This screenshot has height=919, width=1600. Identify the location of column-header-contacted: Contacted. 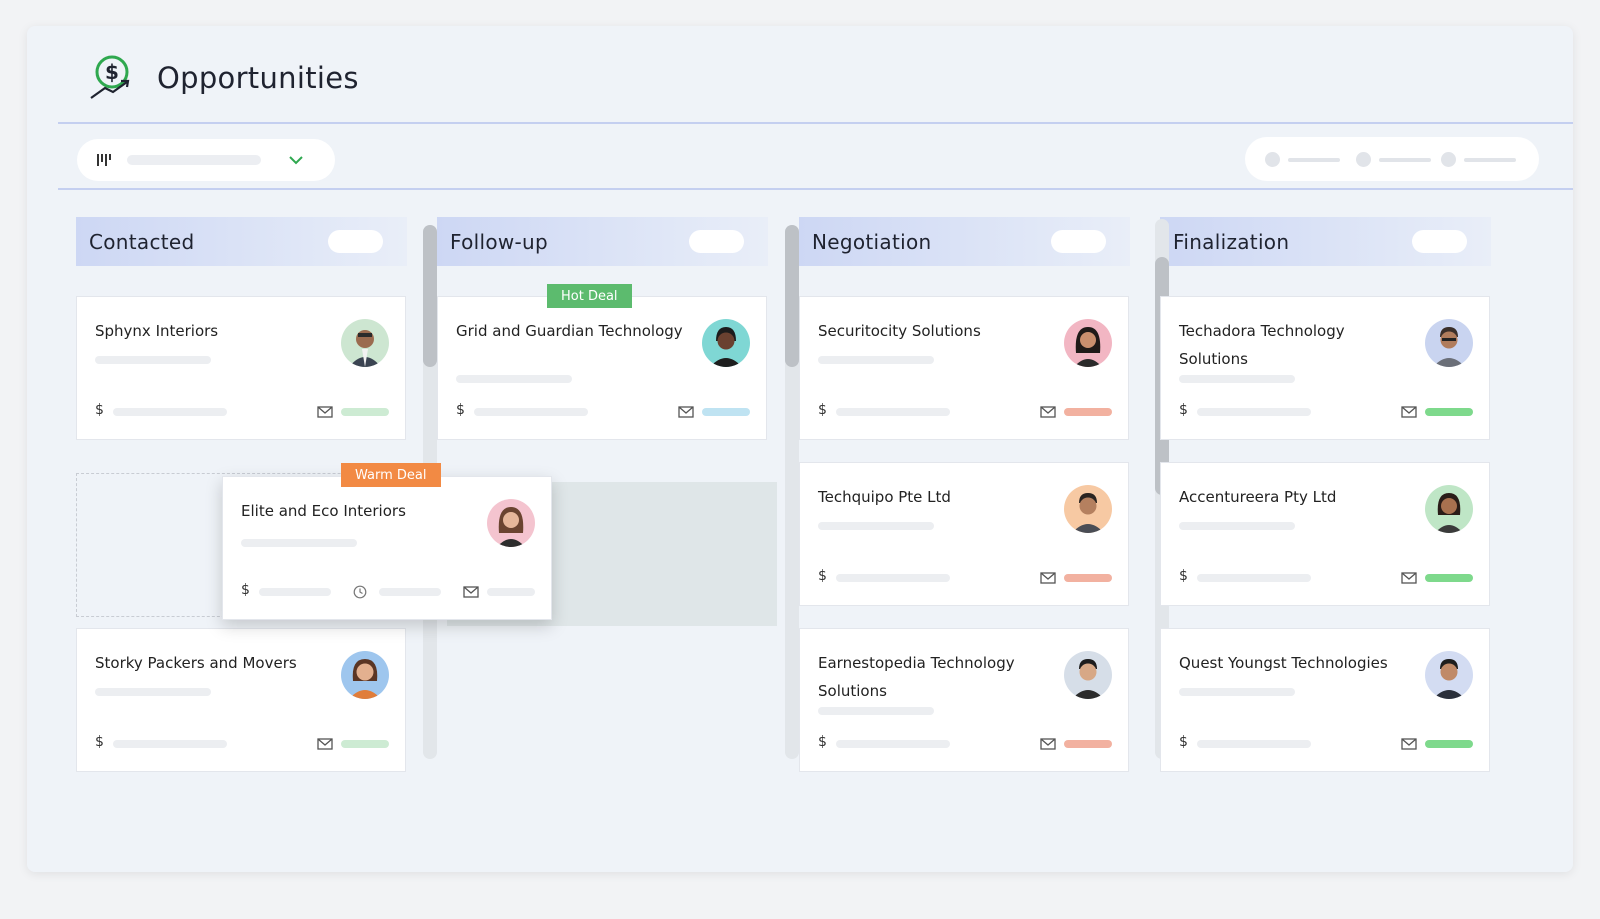
(241, 241).